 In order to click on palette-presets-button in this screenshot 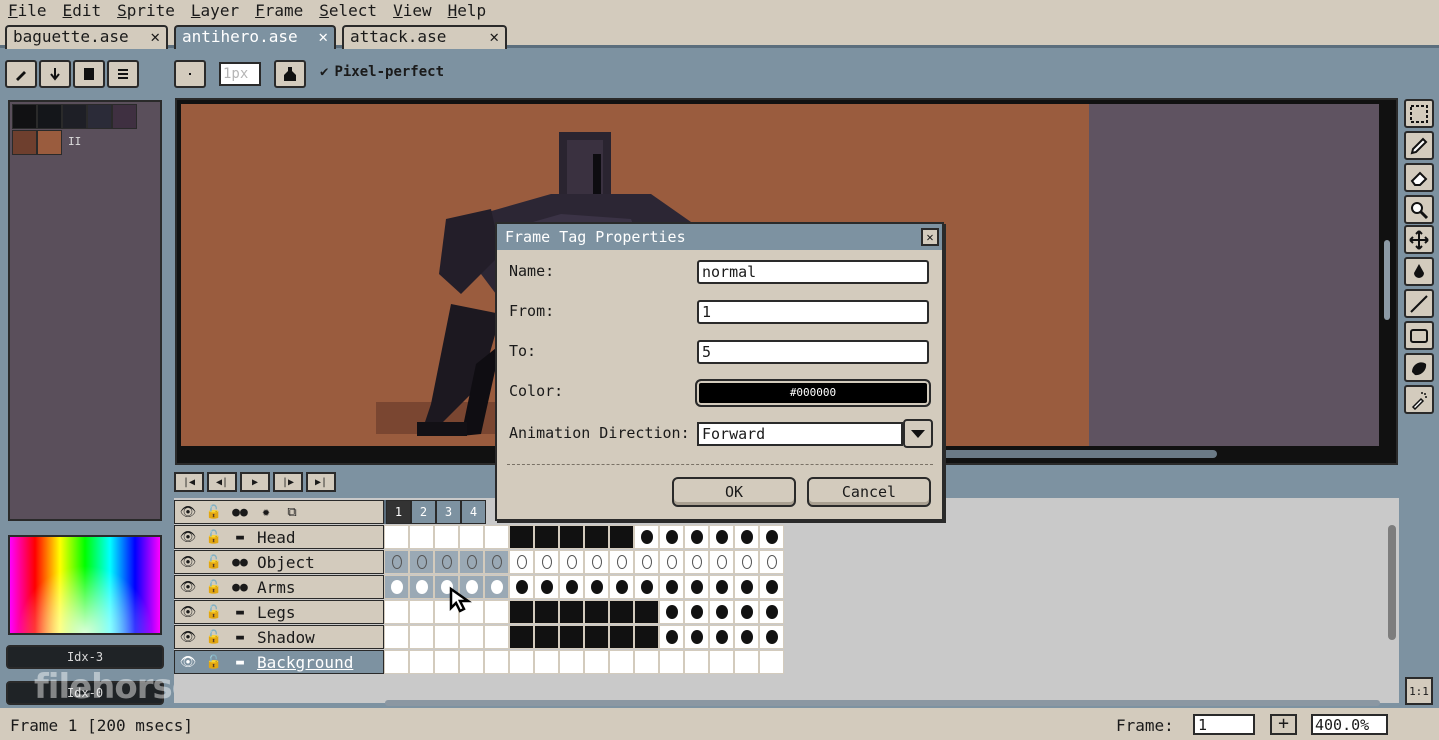, I will do `click(89, 74)`.